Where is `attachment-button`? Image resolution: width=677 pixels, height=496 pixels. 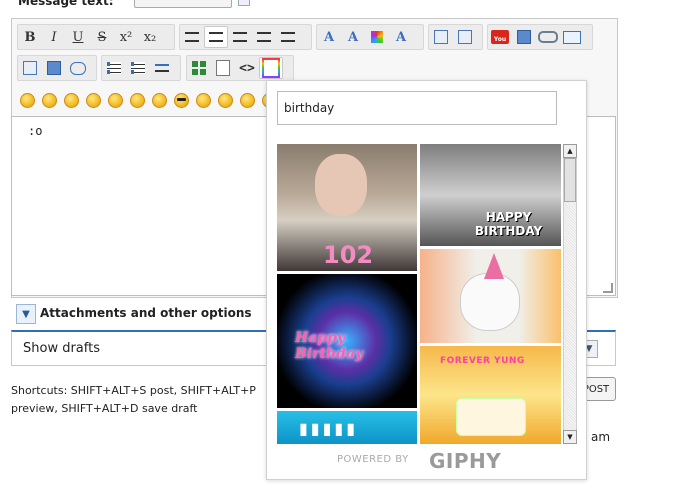
attachment-button is located at coordinates (30, 68).